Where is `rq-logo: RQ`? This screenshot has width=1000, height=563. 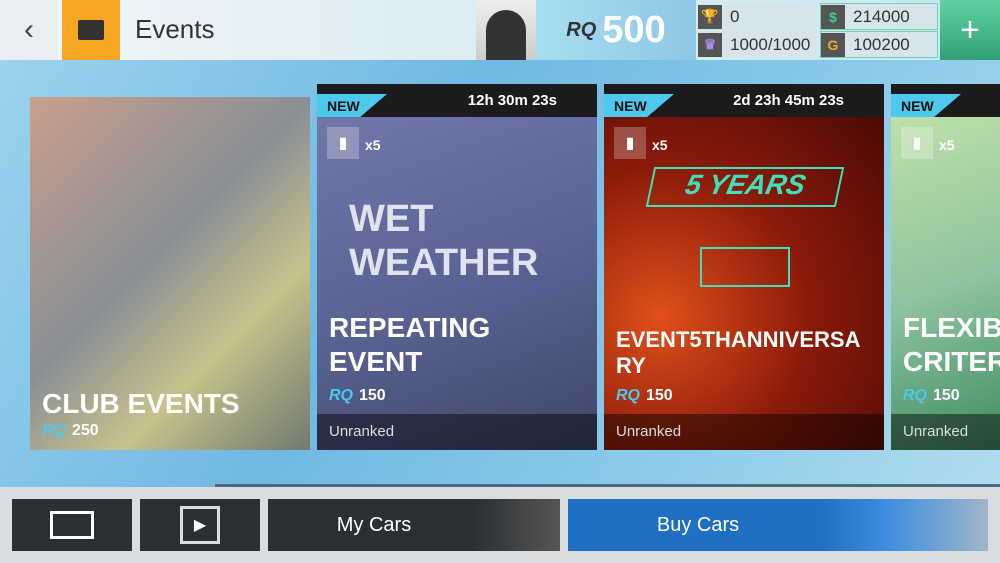 rq-logo: RQ is located at coordinates (581, 29).